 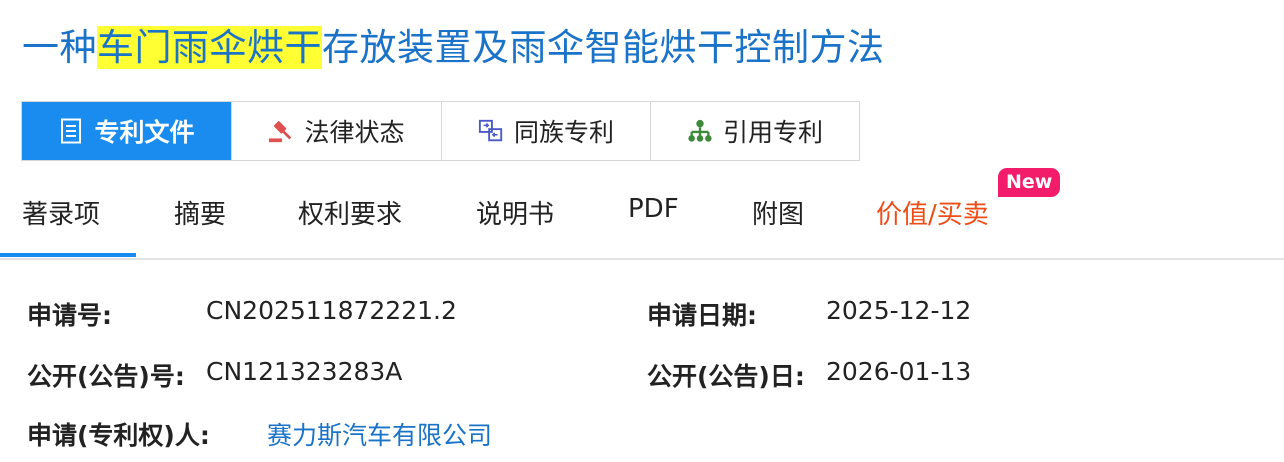 I want to click on tab-patent-document: 专利文件, so click(x=127, y=131).